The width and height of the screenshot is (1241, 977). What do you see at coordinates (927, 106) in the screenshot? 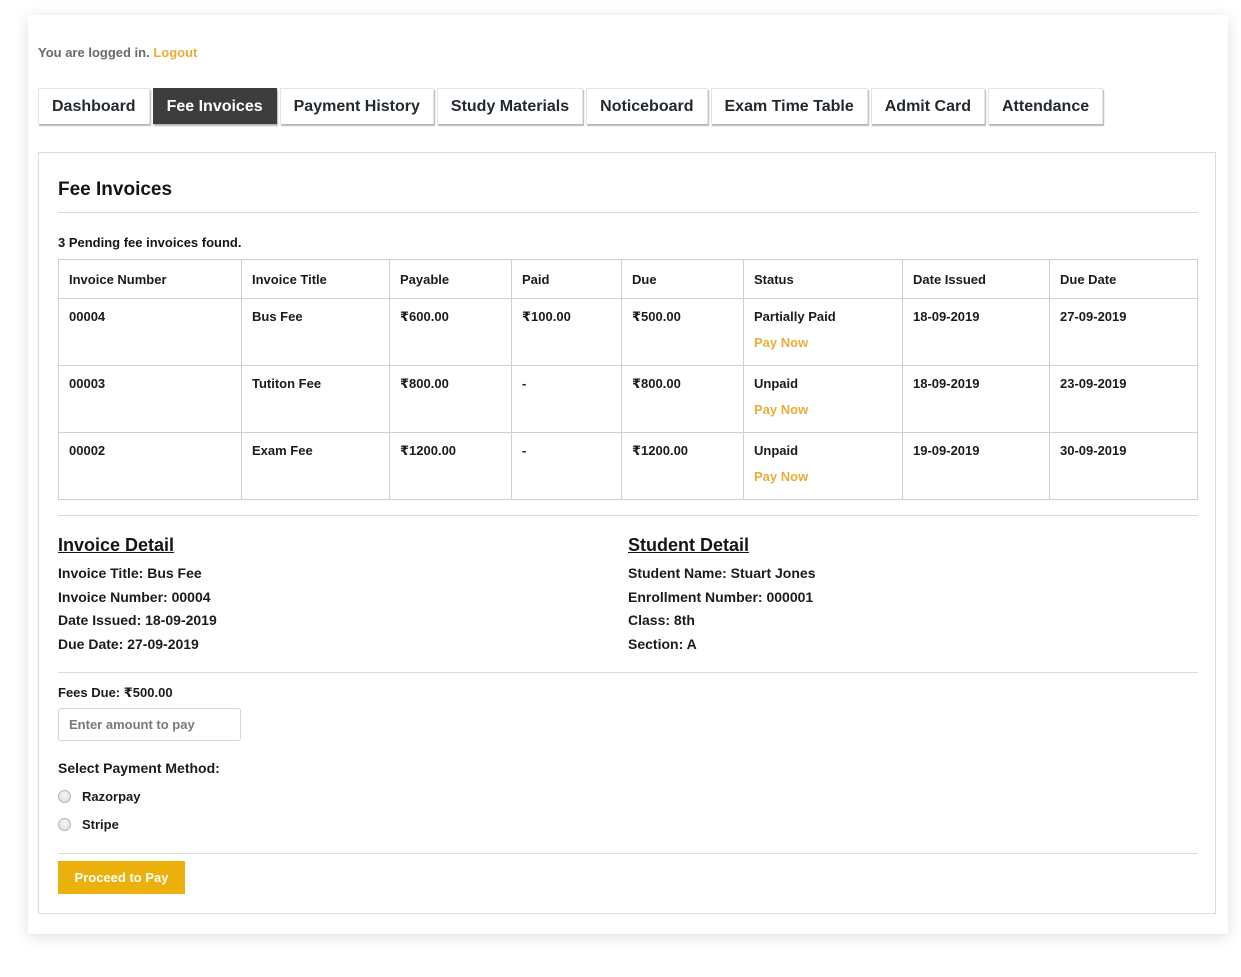
I see `tab-admit-card: Admit Card` at bounding box center [927, 106].